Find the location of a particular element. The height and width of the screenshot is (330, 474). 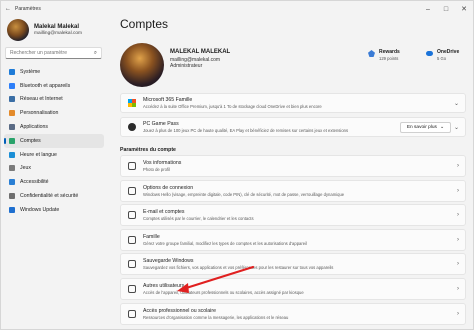

search-box: ⌕ is located at coordinates (53, 53).